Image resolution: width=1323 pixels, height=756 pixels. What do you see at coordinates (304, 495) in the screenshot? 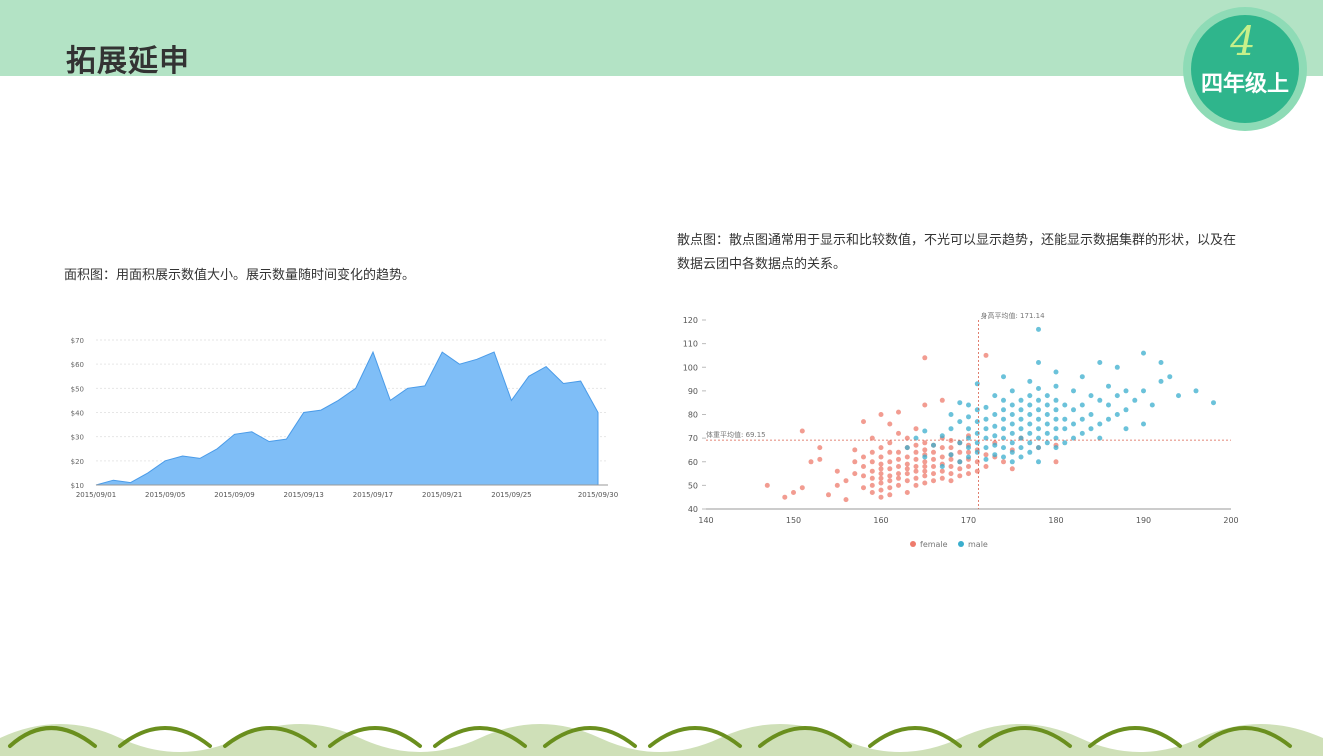
I see `area-x-tick-label: 2015/09/13` at bounding box center [304, 495].